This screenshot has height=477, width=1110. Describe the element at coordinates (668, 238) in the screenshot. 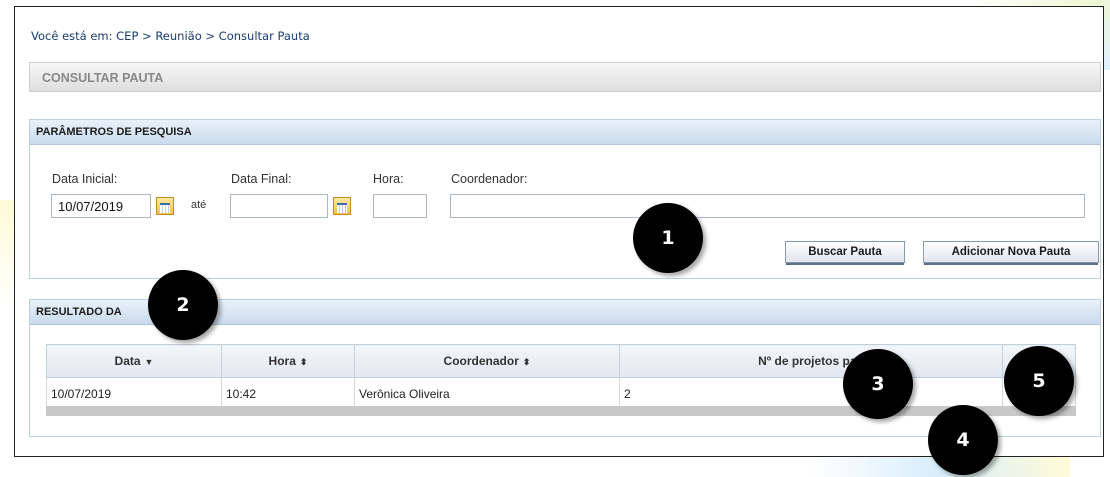

I see `callout-1: 1` at that location.